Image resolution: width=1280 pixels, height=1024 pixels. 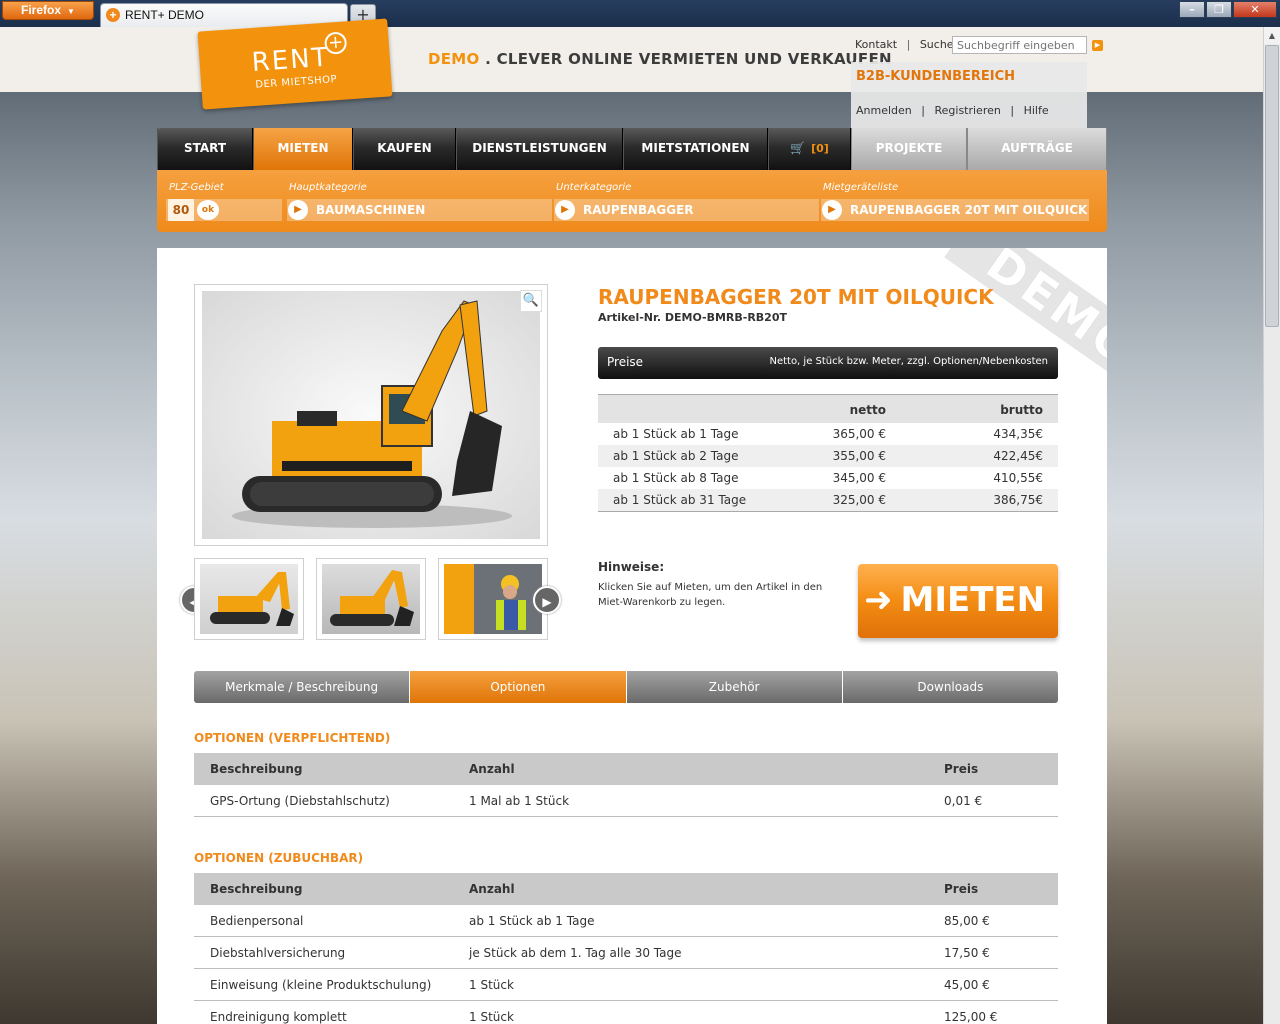 I want to click on cart-icon: 🛒, so click(x=798, y=148).